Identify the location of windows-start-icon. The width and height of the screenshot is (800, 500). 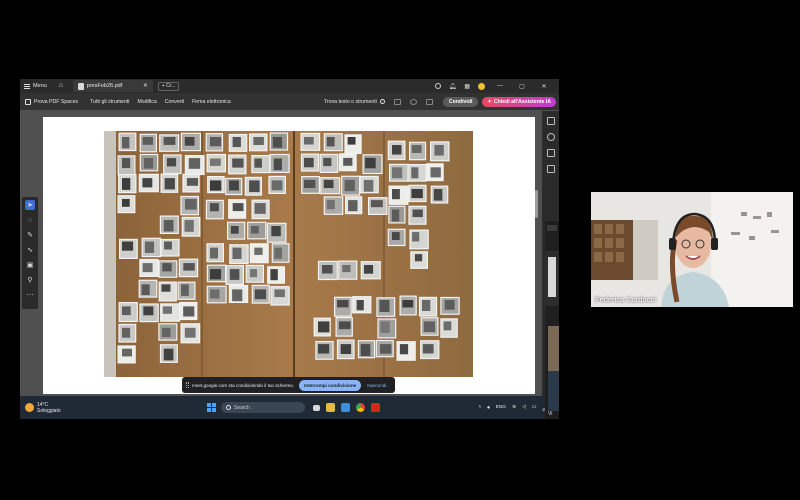
(211, 407).